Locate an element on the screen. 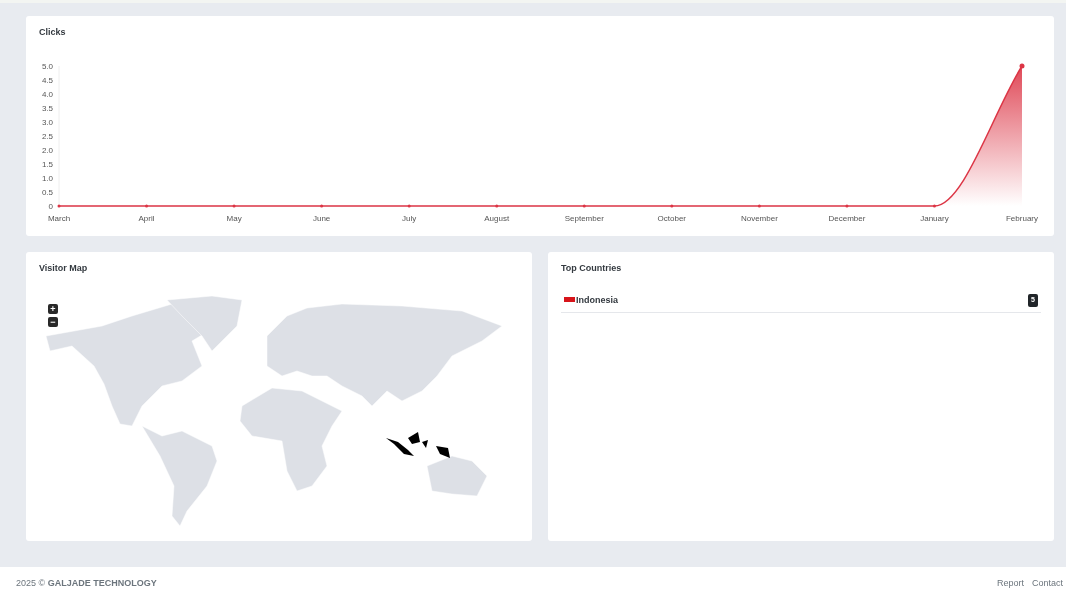 The image size is (1066, 600). y-tick-label: 2.5 is located at coordinates (47, 136).